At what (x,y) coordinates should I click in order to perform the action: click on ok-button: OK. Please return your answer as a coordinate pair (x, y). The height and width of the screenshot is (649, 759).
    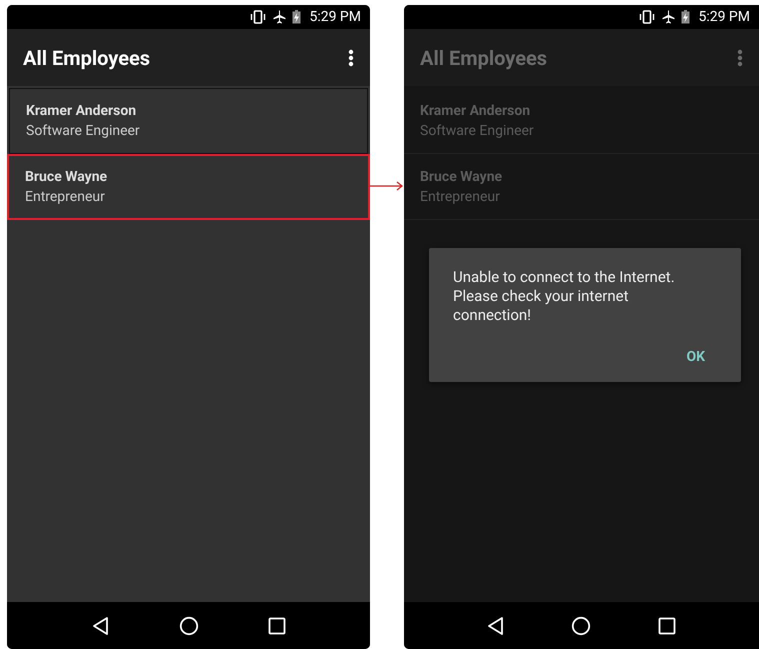
    Looking at the image, I should click on (695, 357).